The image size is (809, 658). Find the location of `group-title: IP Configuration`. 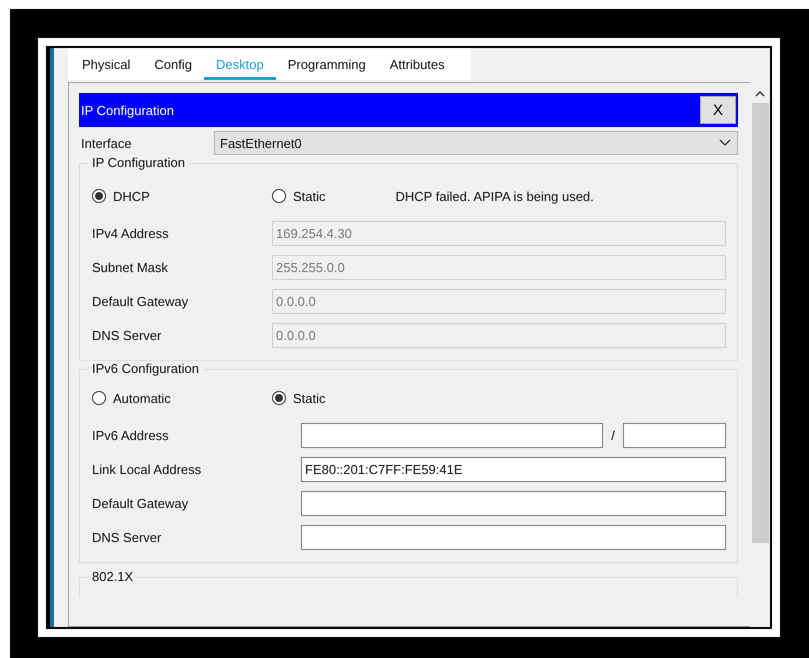

group-title: IP Configuration is located at coordinates (138, 162).